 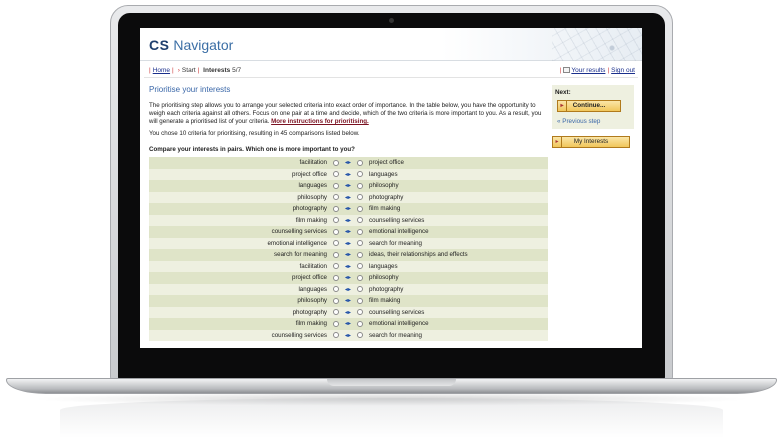 What do you see at coordinates (567, 70) in the screenshot?
I see `results-icon` at bounding box center [567, 70].